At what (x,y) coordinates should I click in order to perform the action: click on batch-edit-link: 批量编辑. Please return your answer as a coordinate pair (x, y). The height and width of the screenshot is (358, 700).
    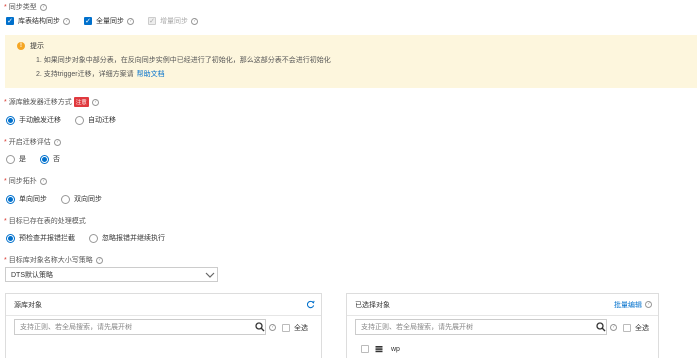
    Looking at the image, I should click on (628, 305).